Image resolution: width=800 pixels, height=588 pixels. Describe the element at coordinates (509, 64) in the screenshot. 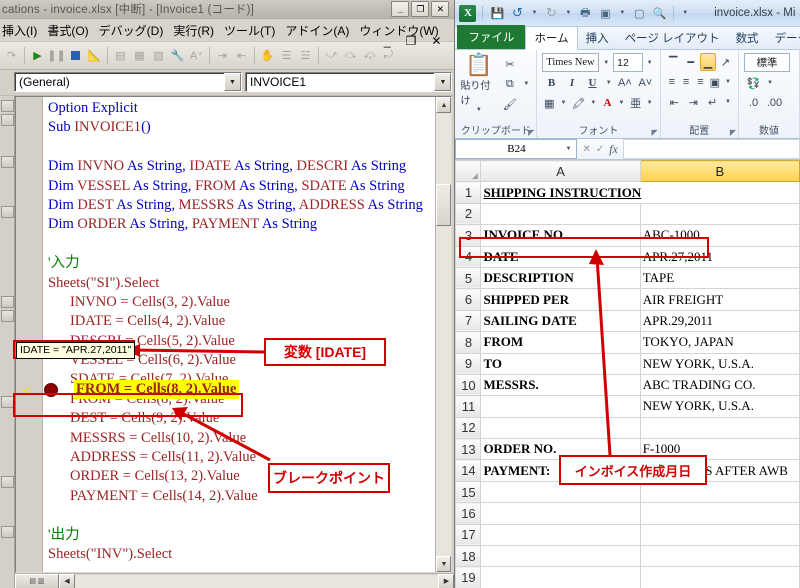

I see `cut-icon: ✂` at that location.